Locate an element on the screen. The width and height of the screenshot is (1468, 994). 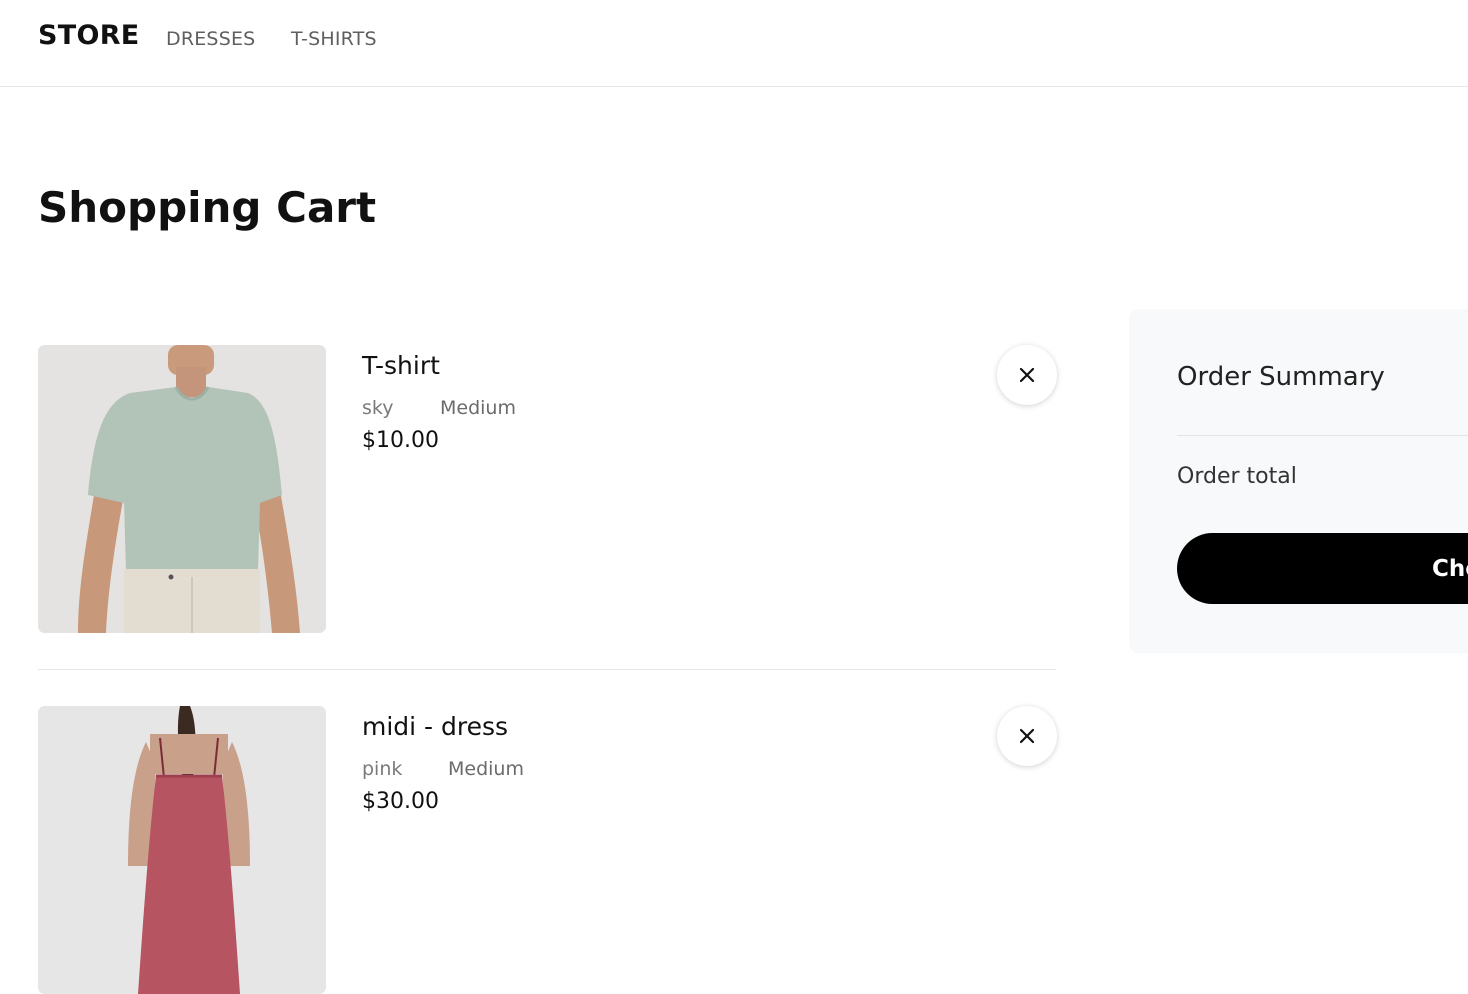
order-summary-title: Order Summary is located at coordinates (1281, 377).